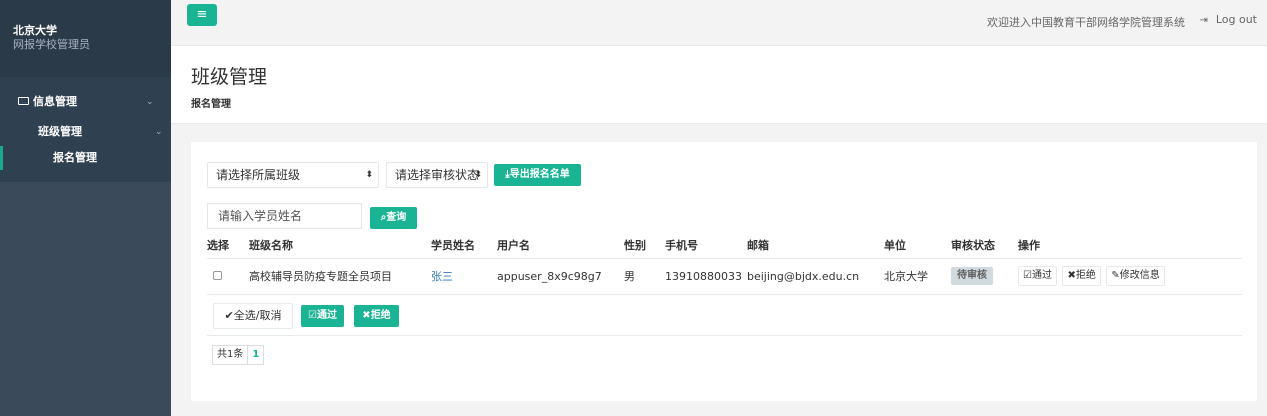  What do you see at coordinates (644, 276) in the screenshot?
I see `gender-cell: 男` at bounding box center [644, 276].